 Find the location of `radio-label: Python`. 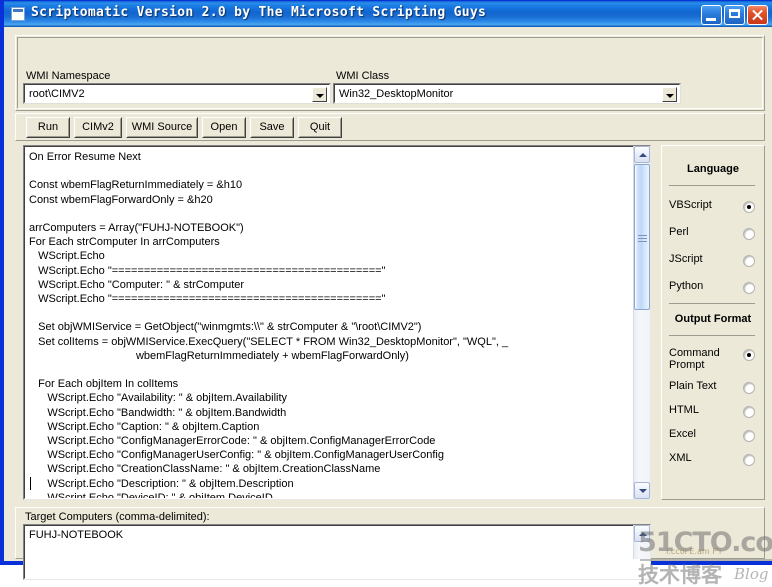

radio-label: Python is located at coordinates (686, 286).